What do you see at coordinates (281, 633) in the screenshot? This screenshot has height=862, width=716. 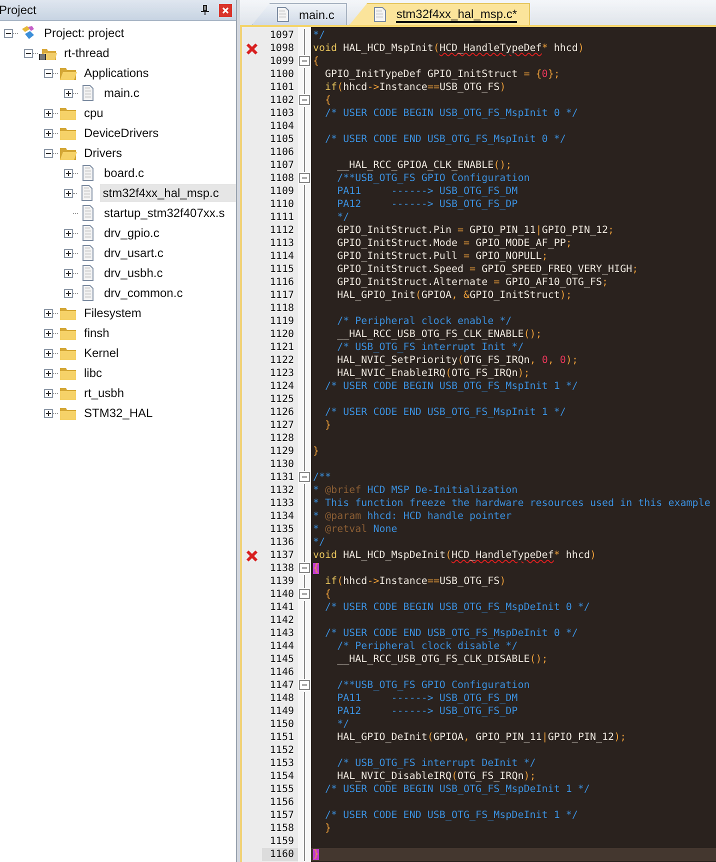 I see `line-number: 1143` at bounding box center [281, 633].